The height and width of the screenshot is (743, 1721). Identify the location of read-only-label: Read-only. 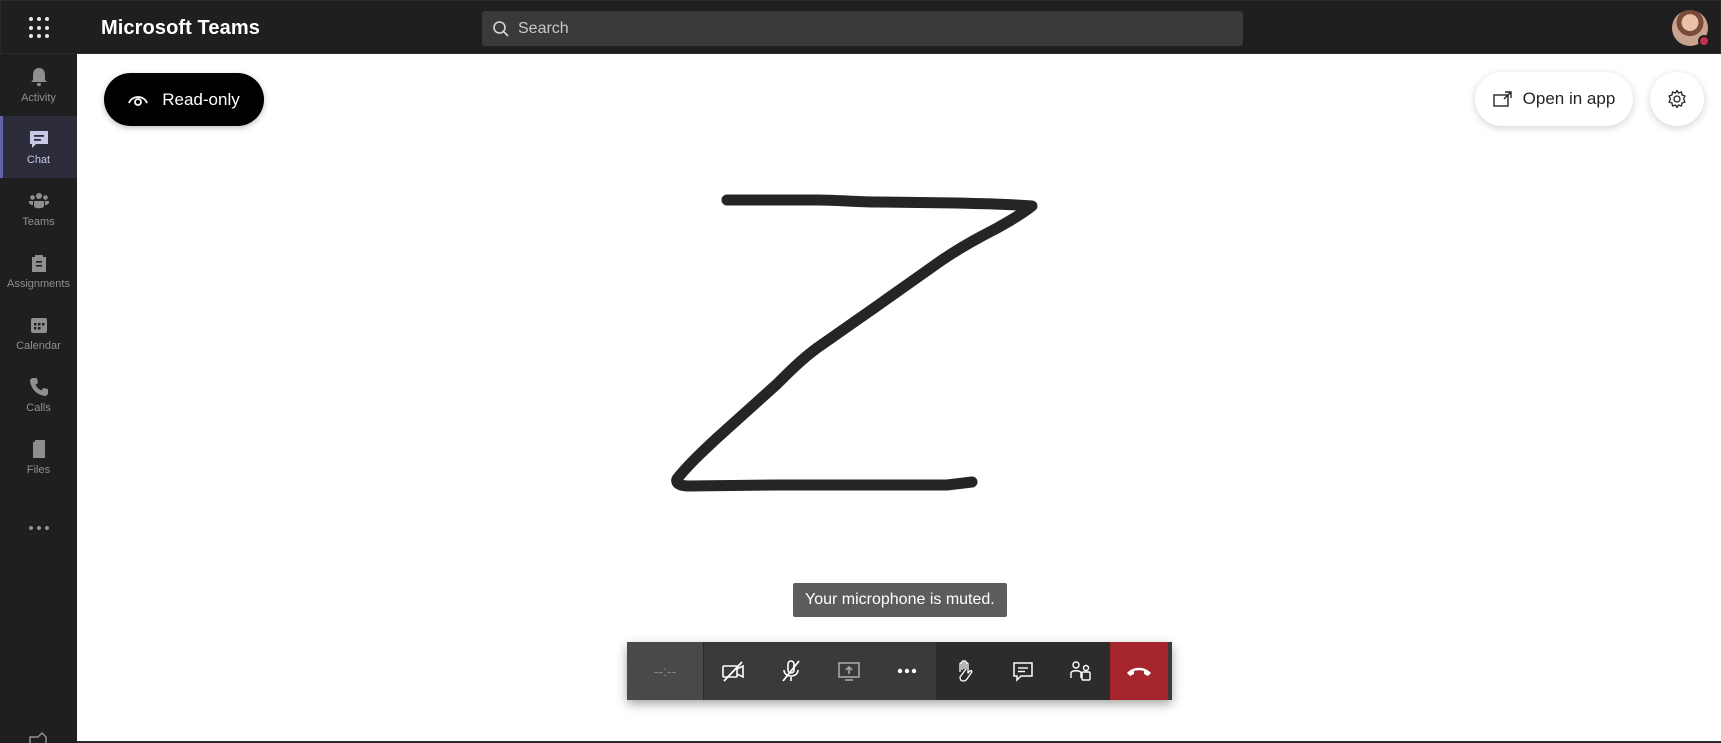
(201, 99).